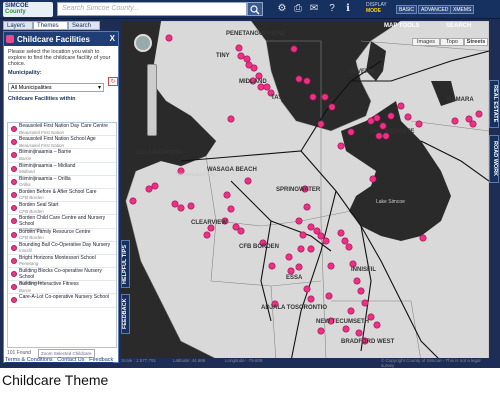 The width and height of the screenshot is (500, 400). Describe the element at coordinates (314, 9) in the screenshot. I see `email-icon: ✉` at that location.